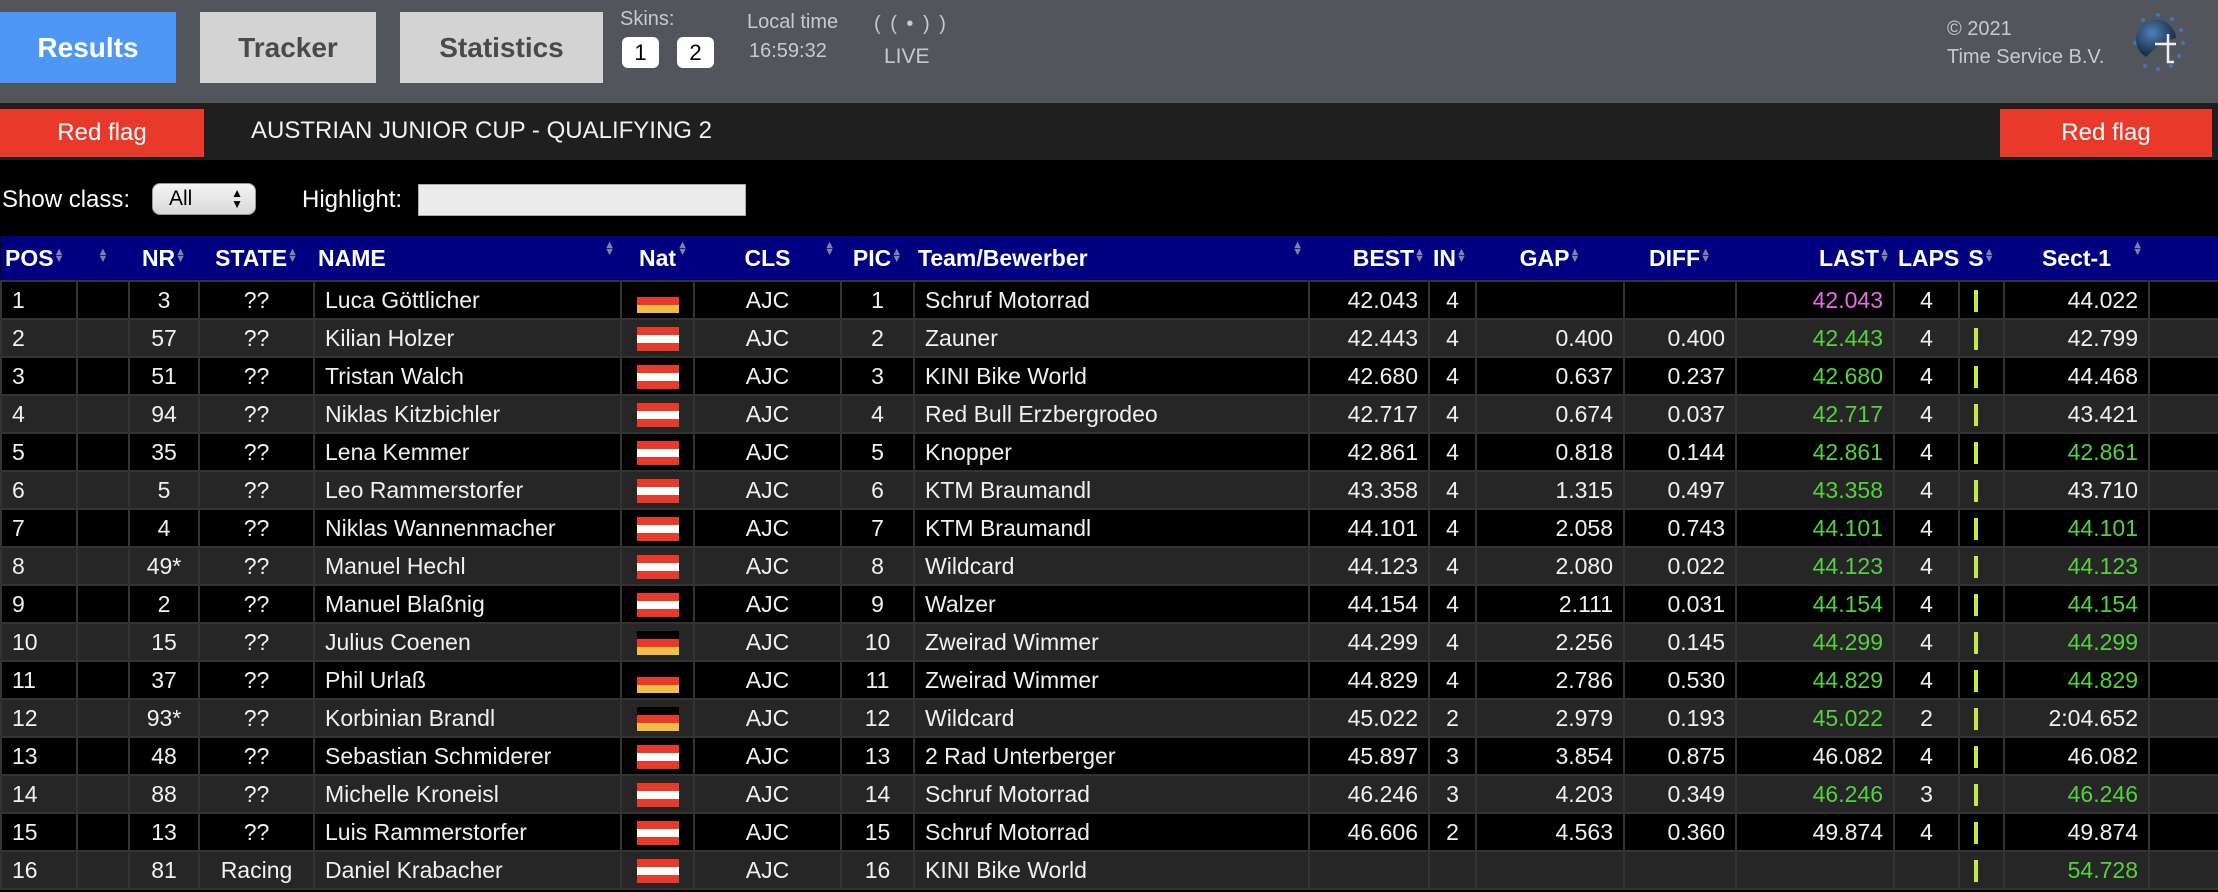 The width and height of the screenshot is (2218, 892). I want to click on tab-results: Results, so click(88, 47).